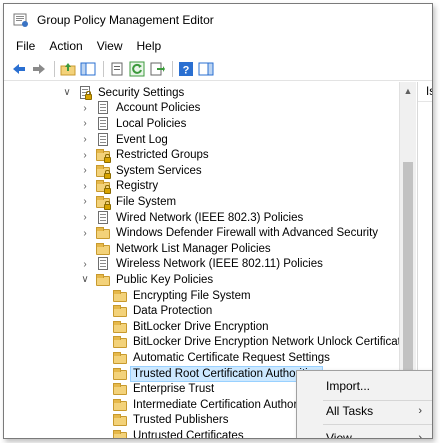  What do you see at coordinates (162, 155) in the screenshot?
I see `tree-item-label: Restricted Groups` at bounding box center [162, 155].